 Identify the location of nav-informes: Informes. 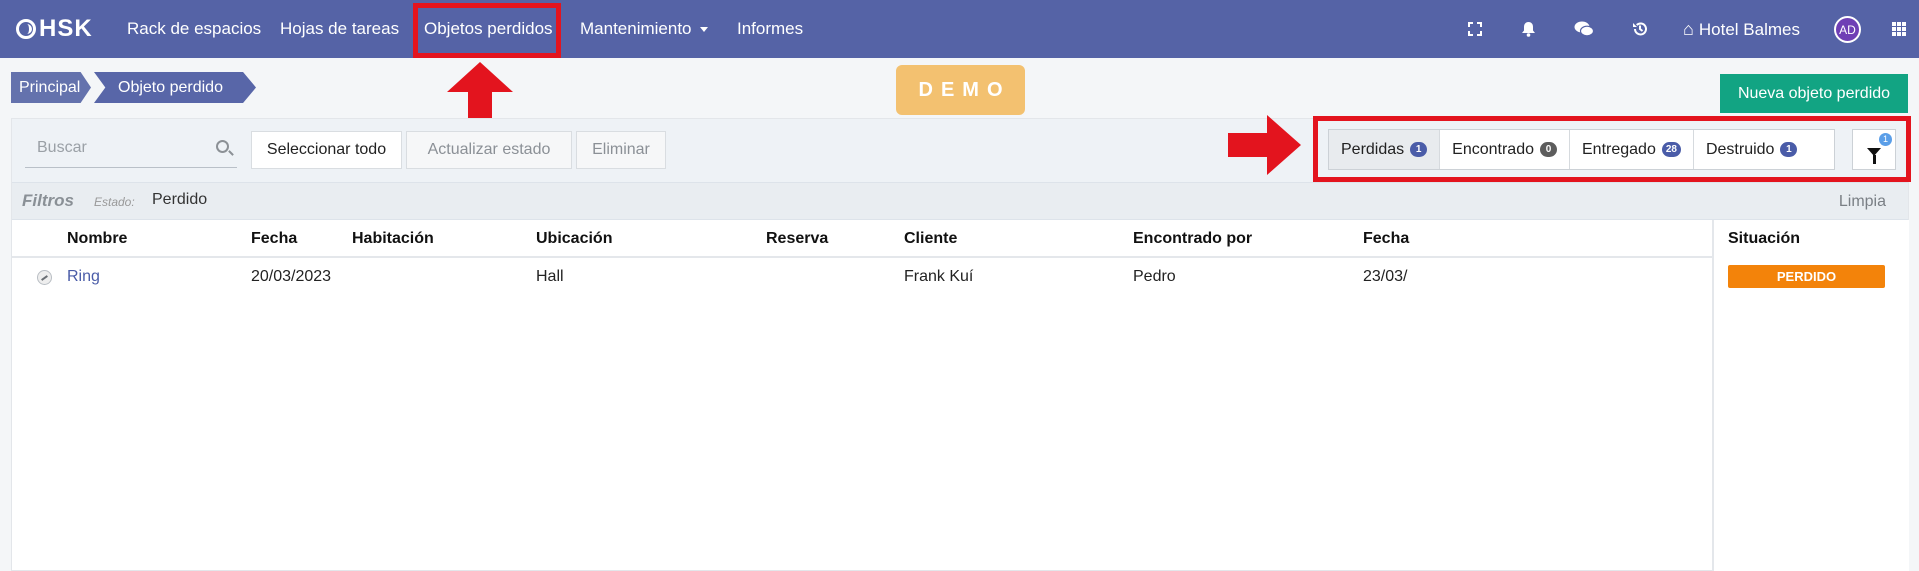
(770, 29).